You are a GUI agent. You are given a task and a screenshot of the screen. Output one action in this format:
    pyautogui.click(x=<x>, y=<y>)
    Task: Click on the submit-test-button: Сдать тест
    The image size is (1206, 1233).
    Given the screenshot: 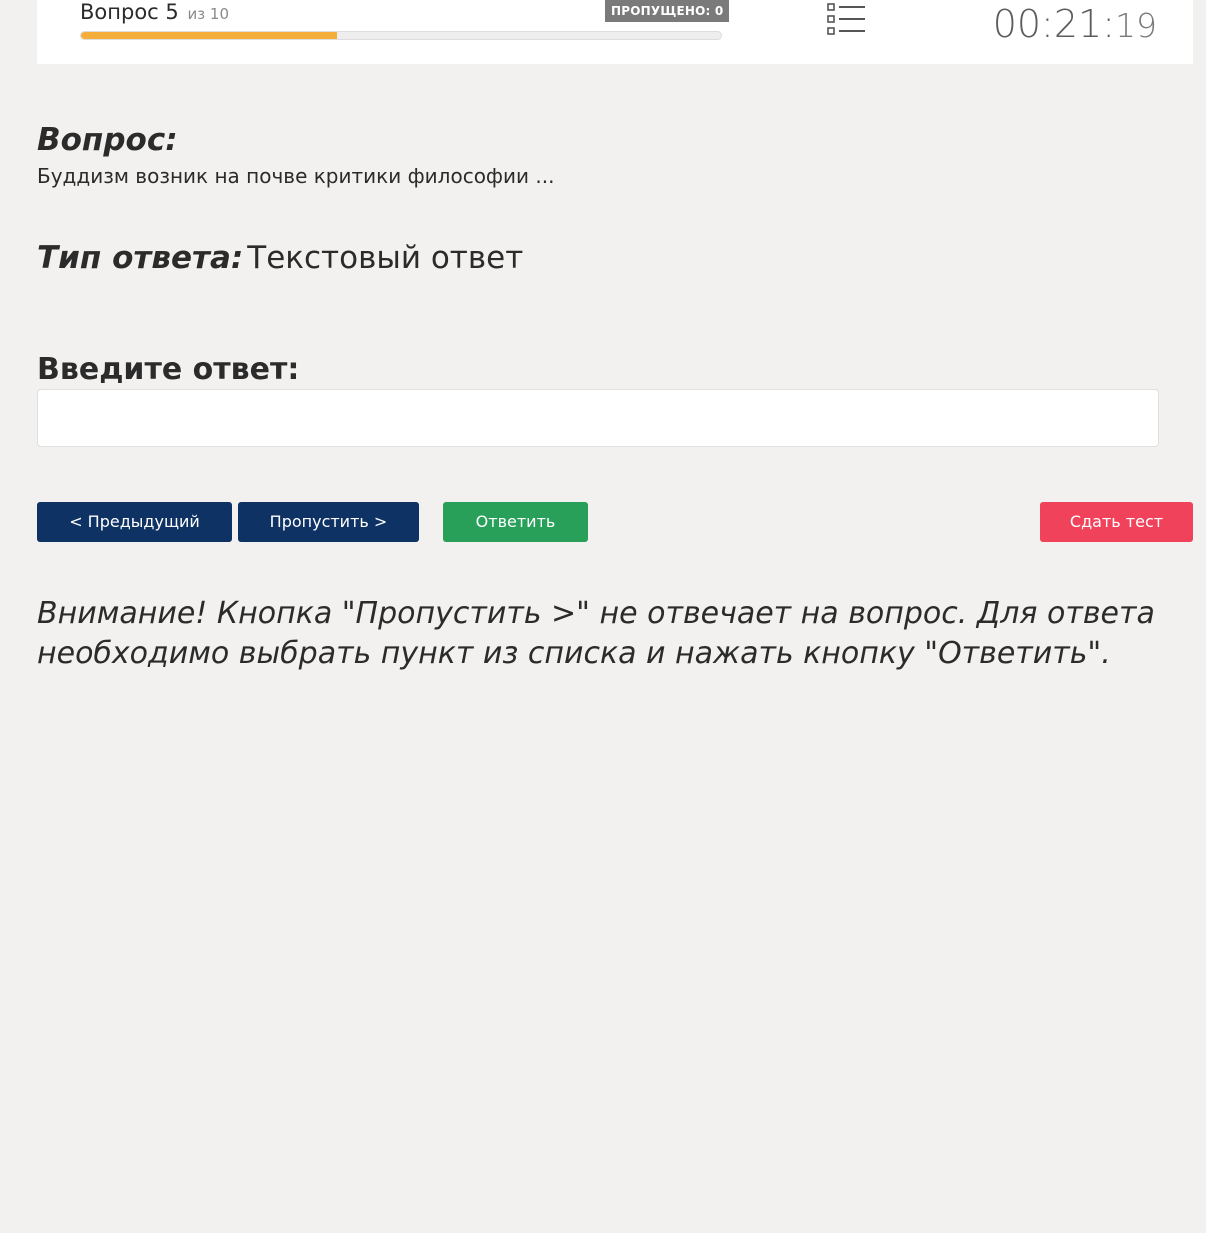 What is the action you would take?
    pyautogui.click(x=1116, y=522)
    